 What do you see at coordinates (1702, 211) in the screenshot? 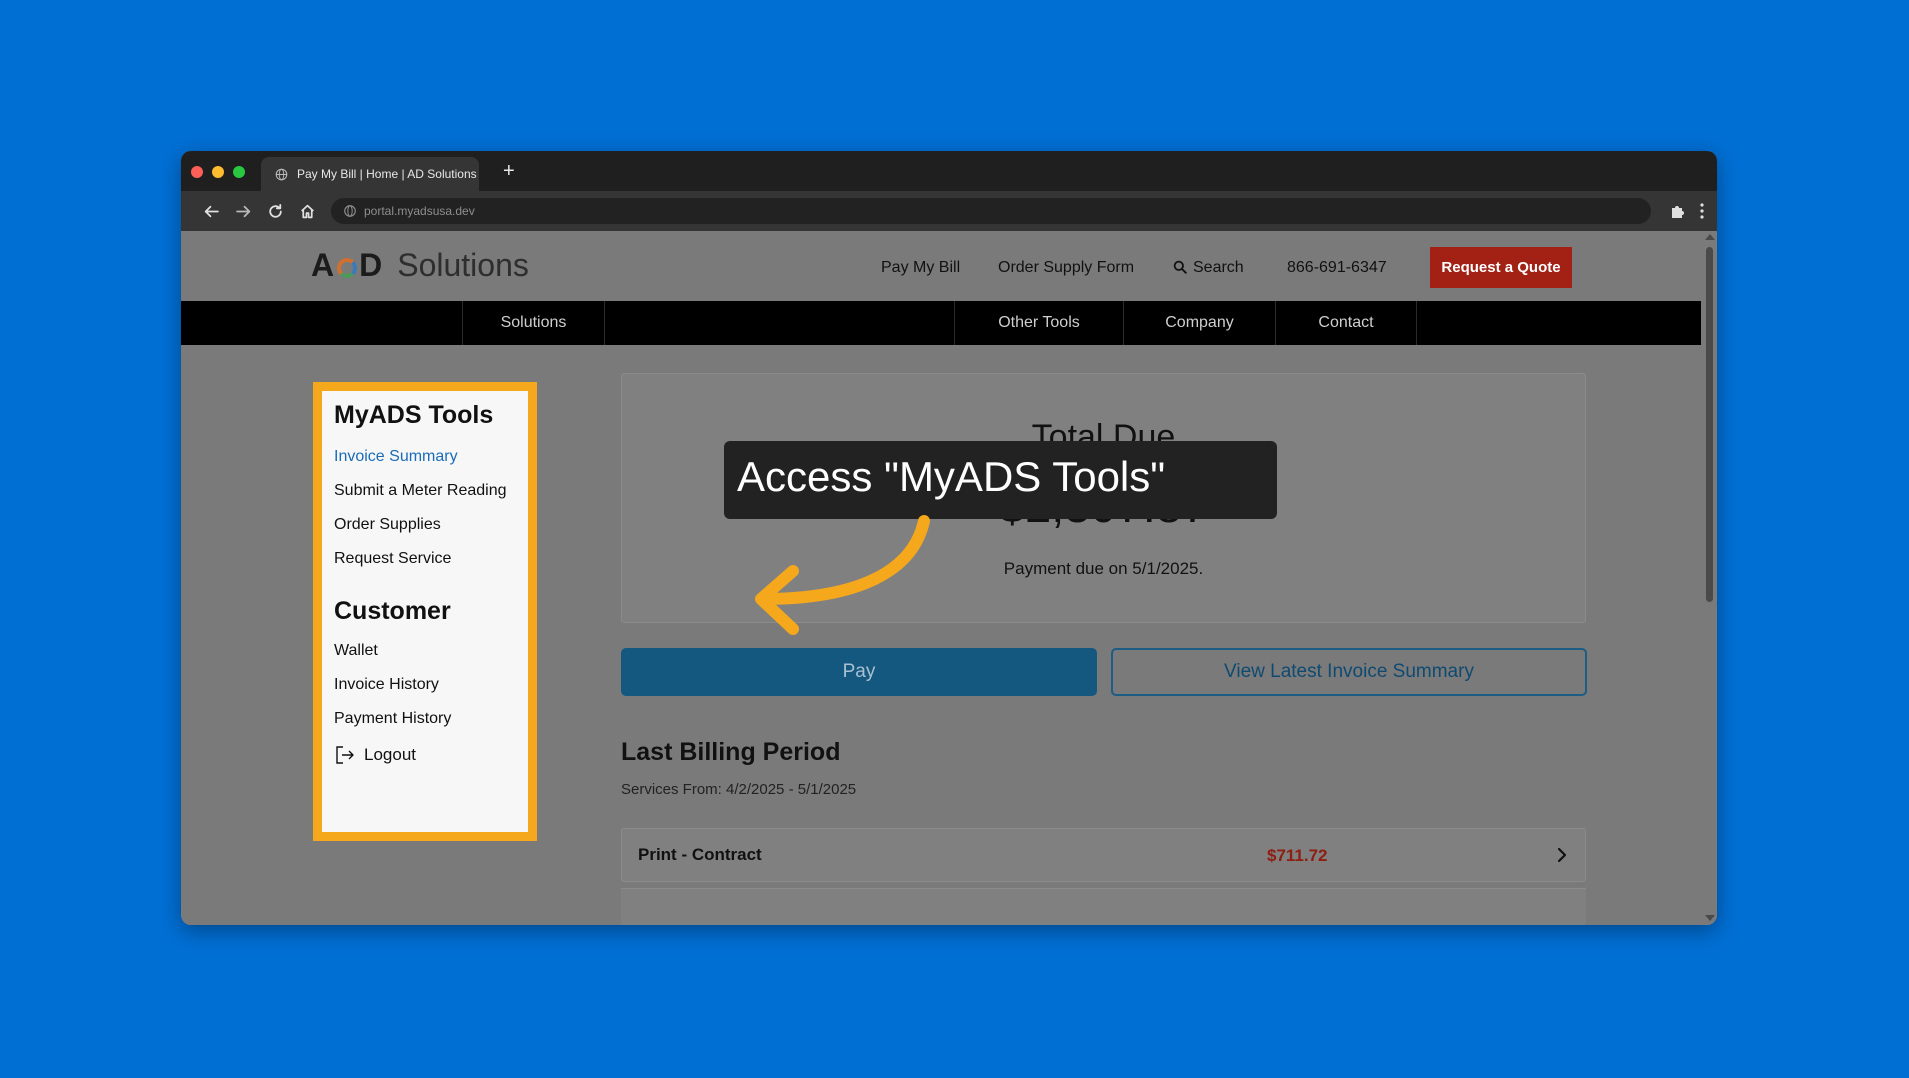
I see `browser-menu-icon` at bounding box center [1702, 211].